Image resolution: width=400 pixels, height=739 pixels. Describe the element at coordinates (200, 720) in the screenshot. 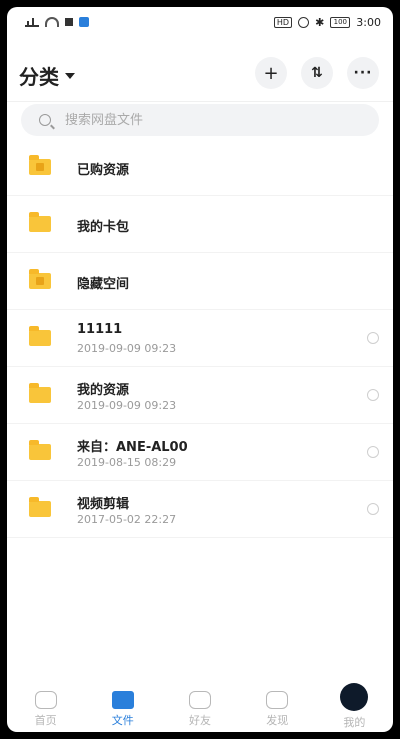

I see `tab-label: 好友` at that location.